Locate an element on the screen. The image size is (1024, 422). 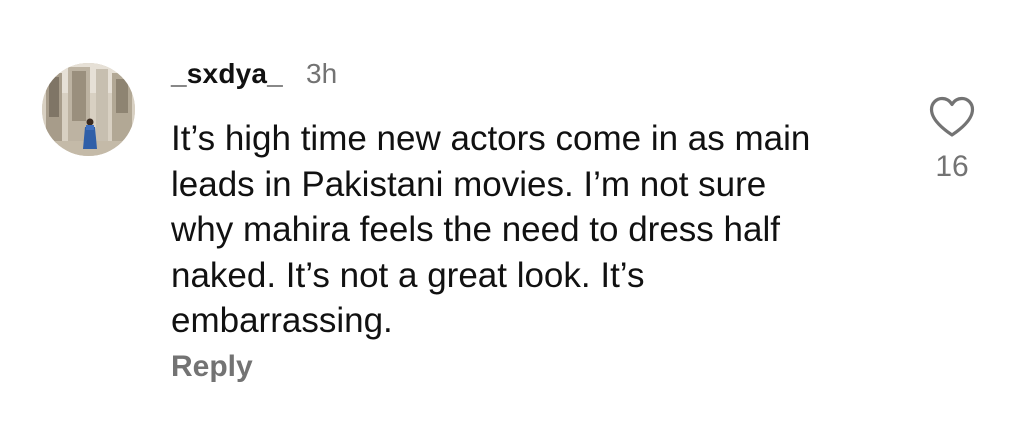
heart-outline-icon is located at coordinates (952, 116).